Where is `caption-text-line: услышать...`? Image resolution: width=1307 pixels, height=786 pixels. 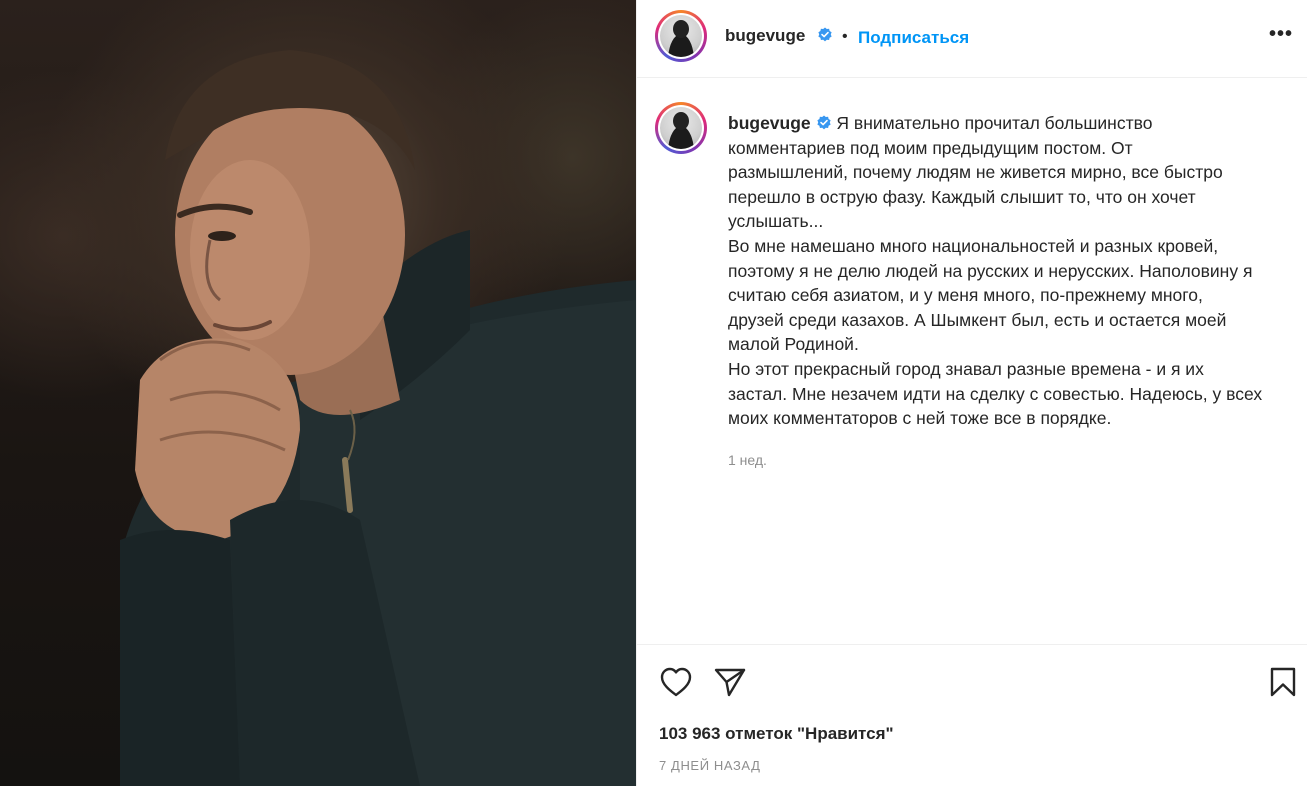
caption-text-line: услышать... is located at coordinates (776, 221).